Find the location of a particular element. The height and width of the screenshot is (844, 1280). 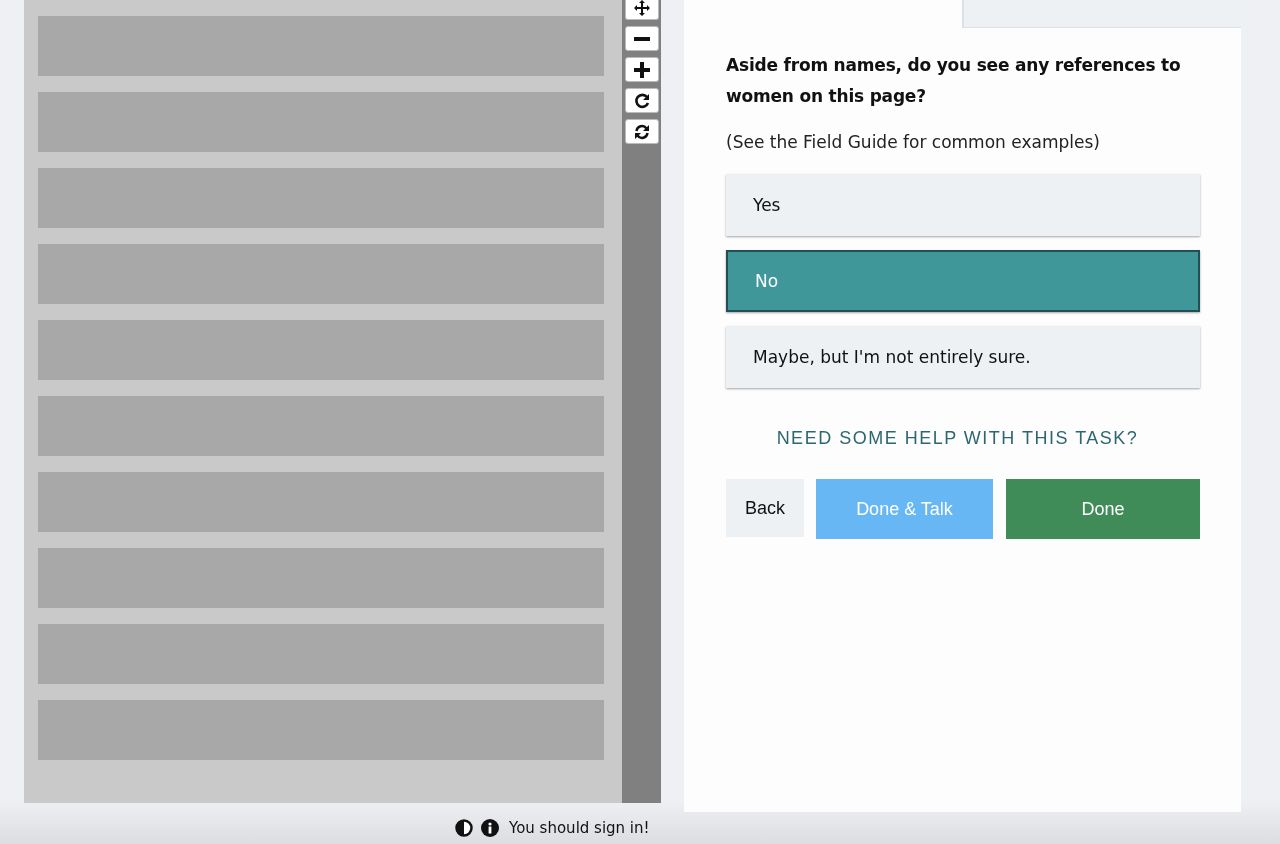

sign-in-message: You should sign in! is located at coordinates (579, 828).